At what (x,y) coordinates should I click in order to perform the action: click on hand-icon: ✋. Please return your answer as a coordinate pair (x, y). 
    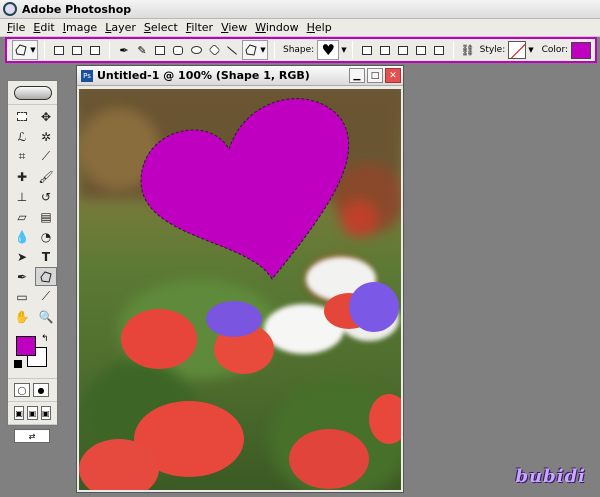
    Looking at the image, I should click on (22, 316).